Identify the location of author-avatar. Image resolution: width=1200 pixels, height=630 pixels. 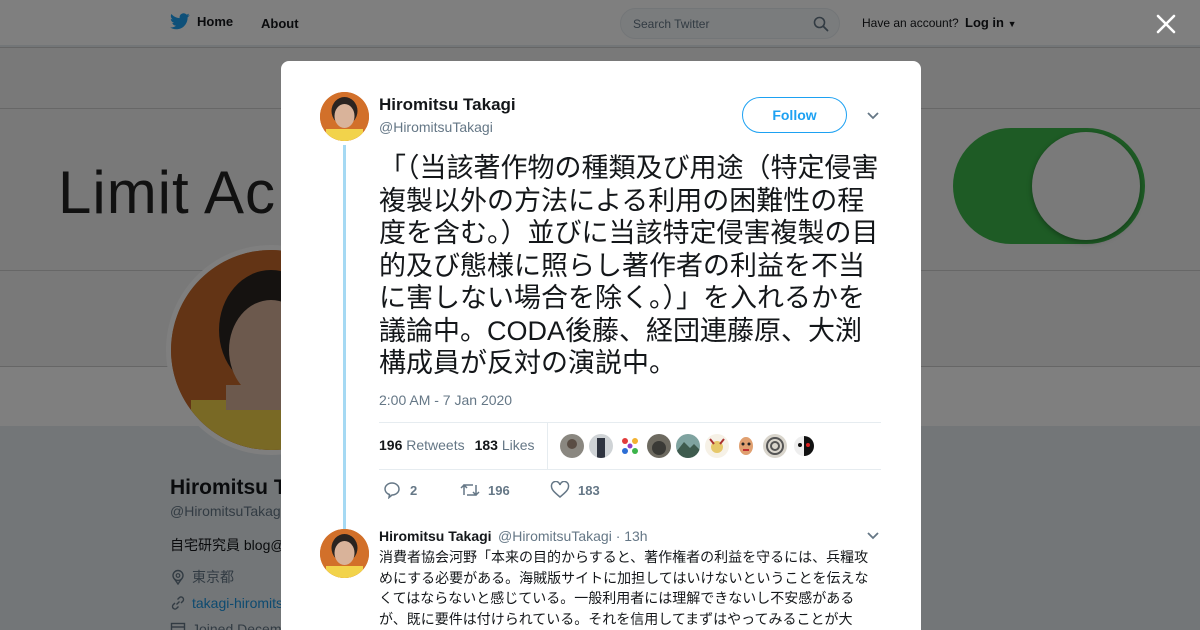
(344, 116).